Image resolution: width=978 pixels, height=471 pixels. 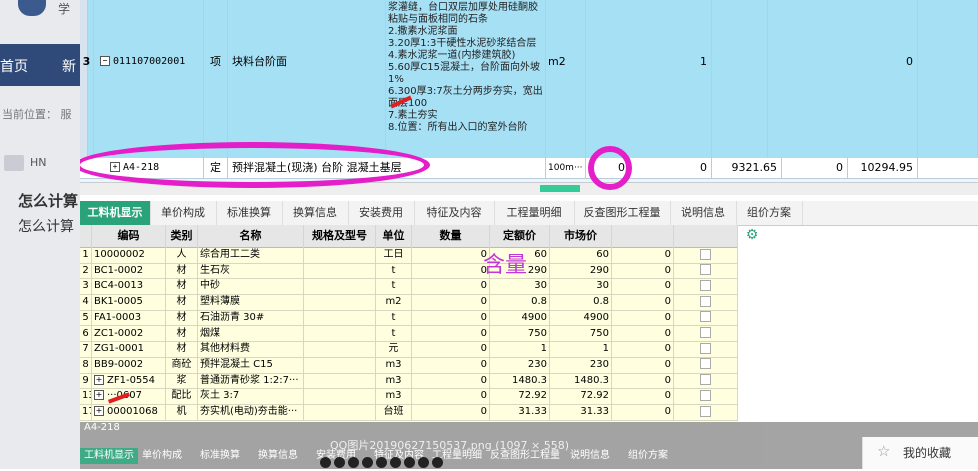 I want to click on table-row: 1 10000002 人综合用工二类 工日 0 60 60 0, so click(x=409, y=255).